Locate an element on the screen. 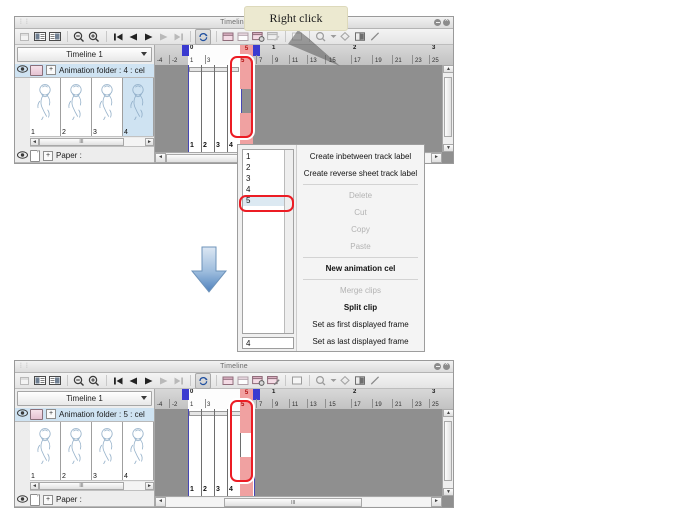 The image size is (697, 517). toolbar-top is located at coordinates (234, 36).